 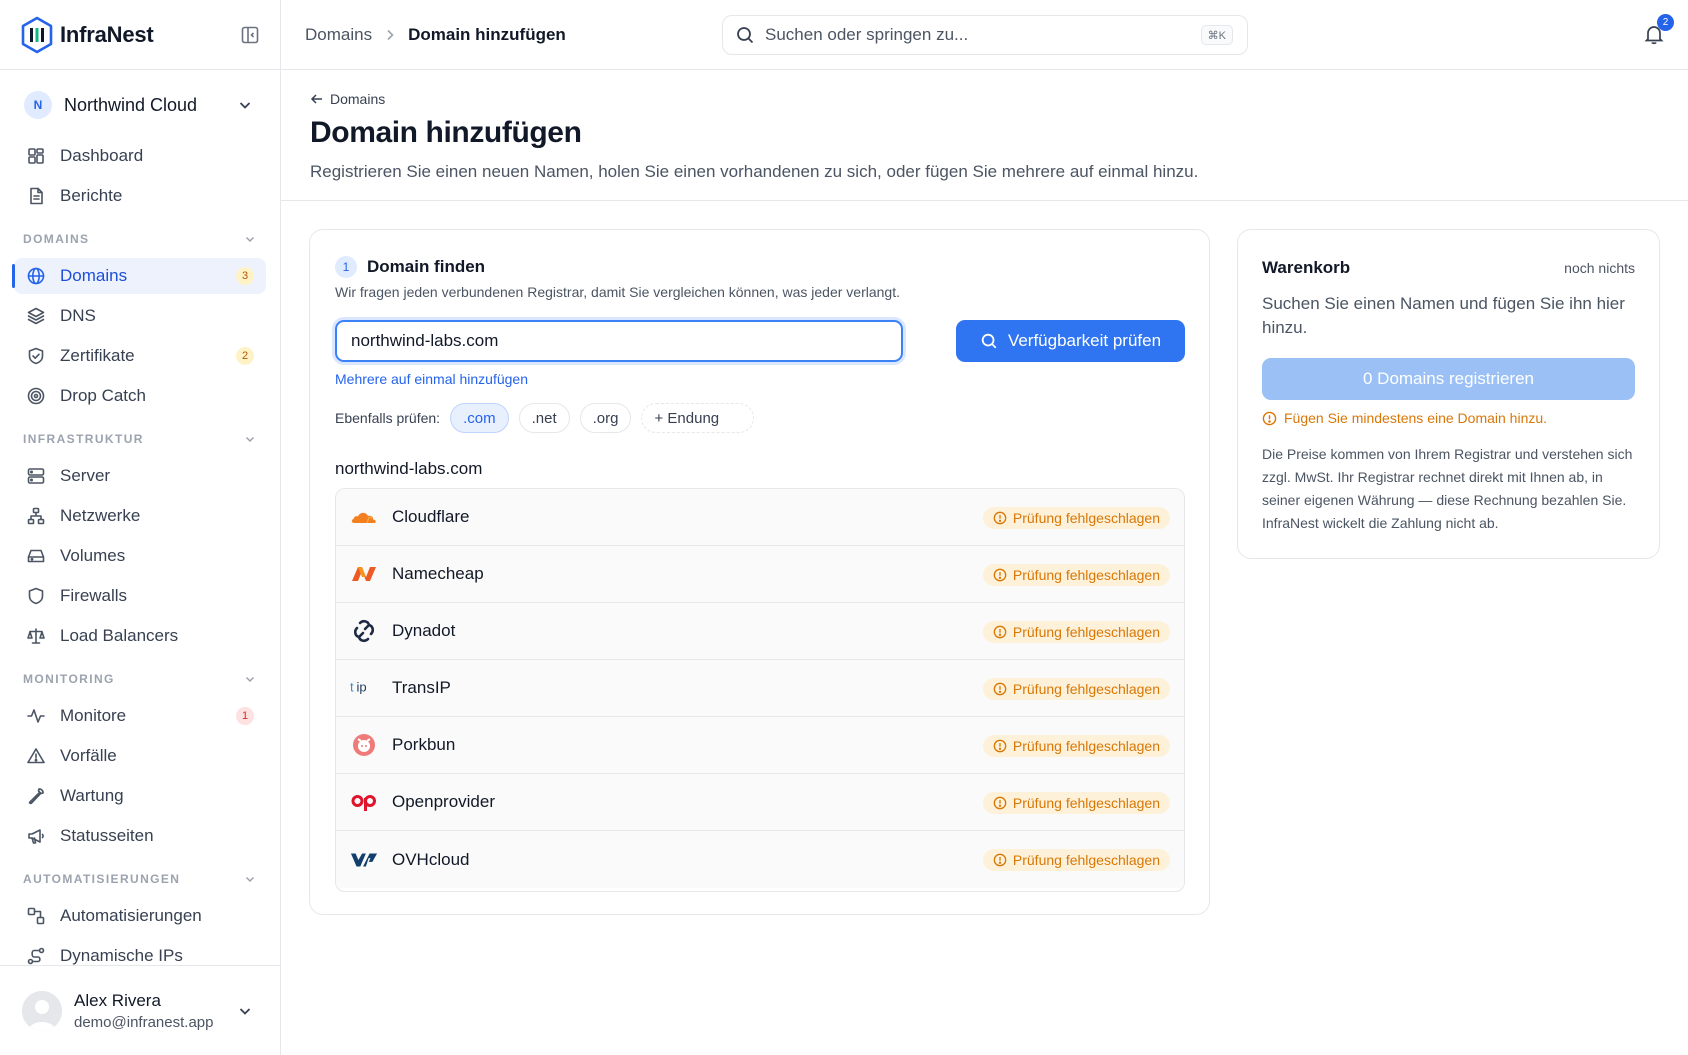 What do you see at coordinates (140, 516) in the screenshot?
I see `sidebar-item-netzwerke: Netzwerke` at bounding box center [140, 516].